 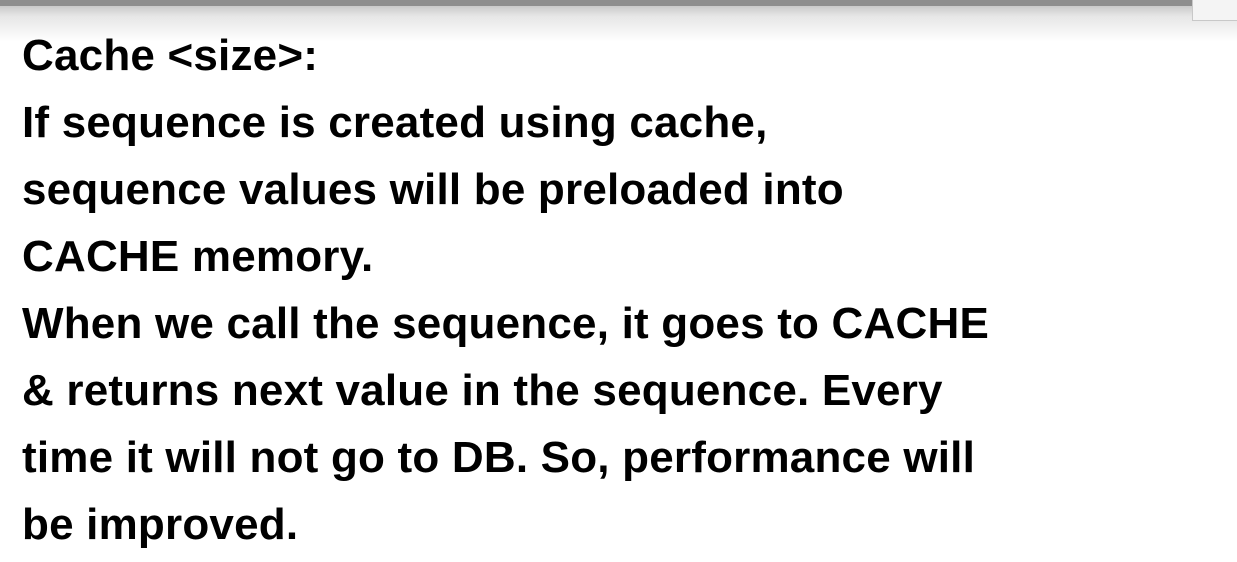 What do you see at coordinates (1214, 10) in the screenshot?
I see `corner-control` at bounding box center [1214, 10].